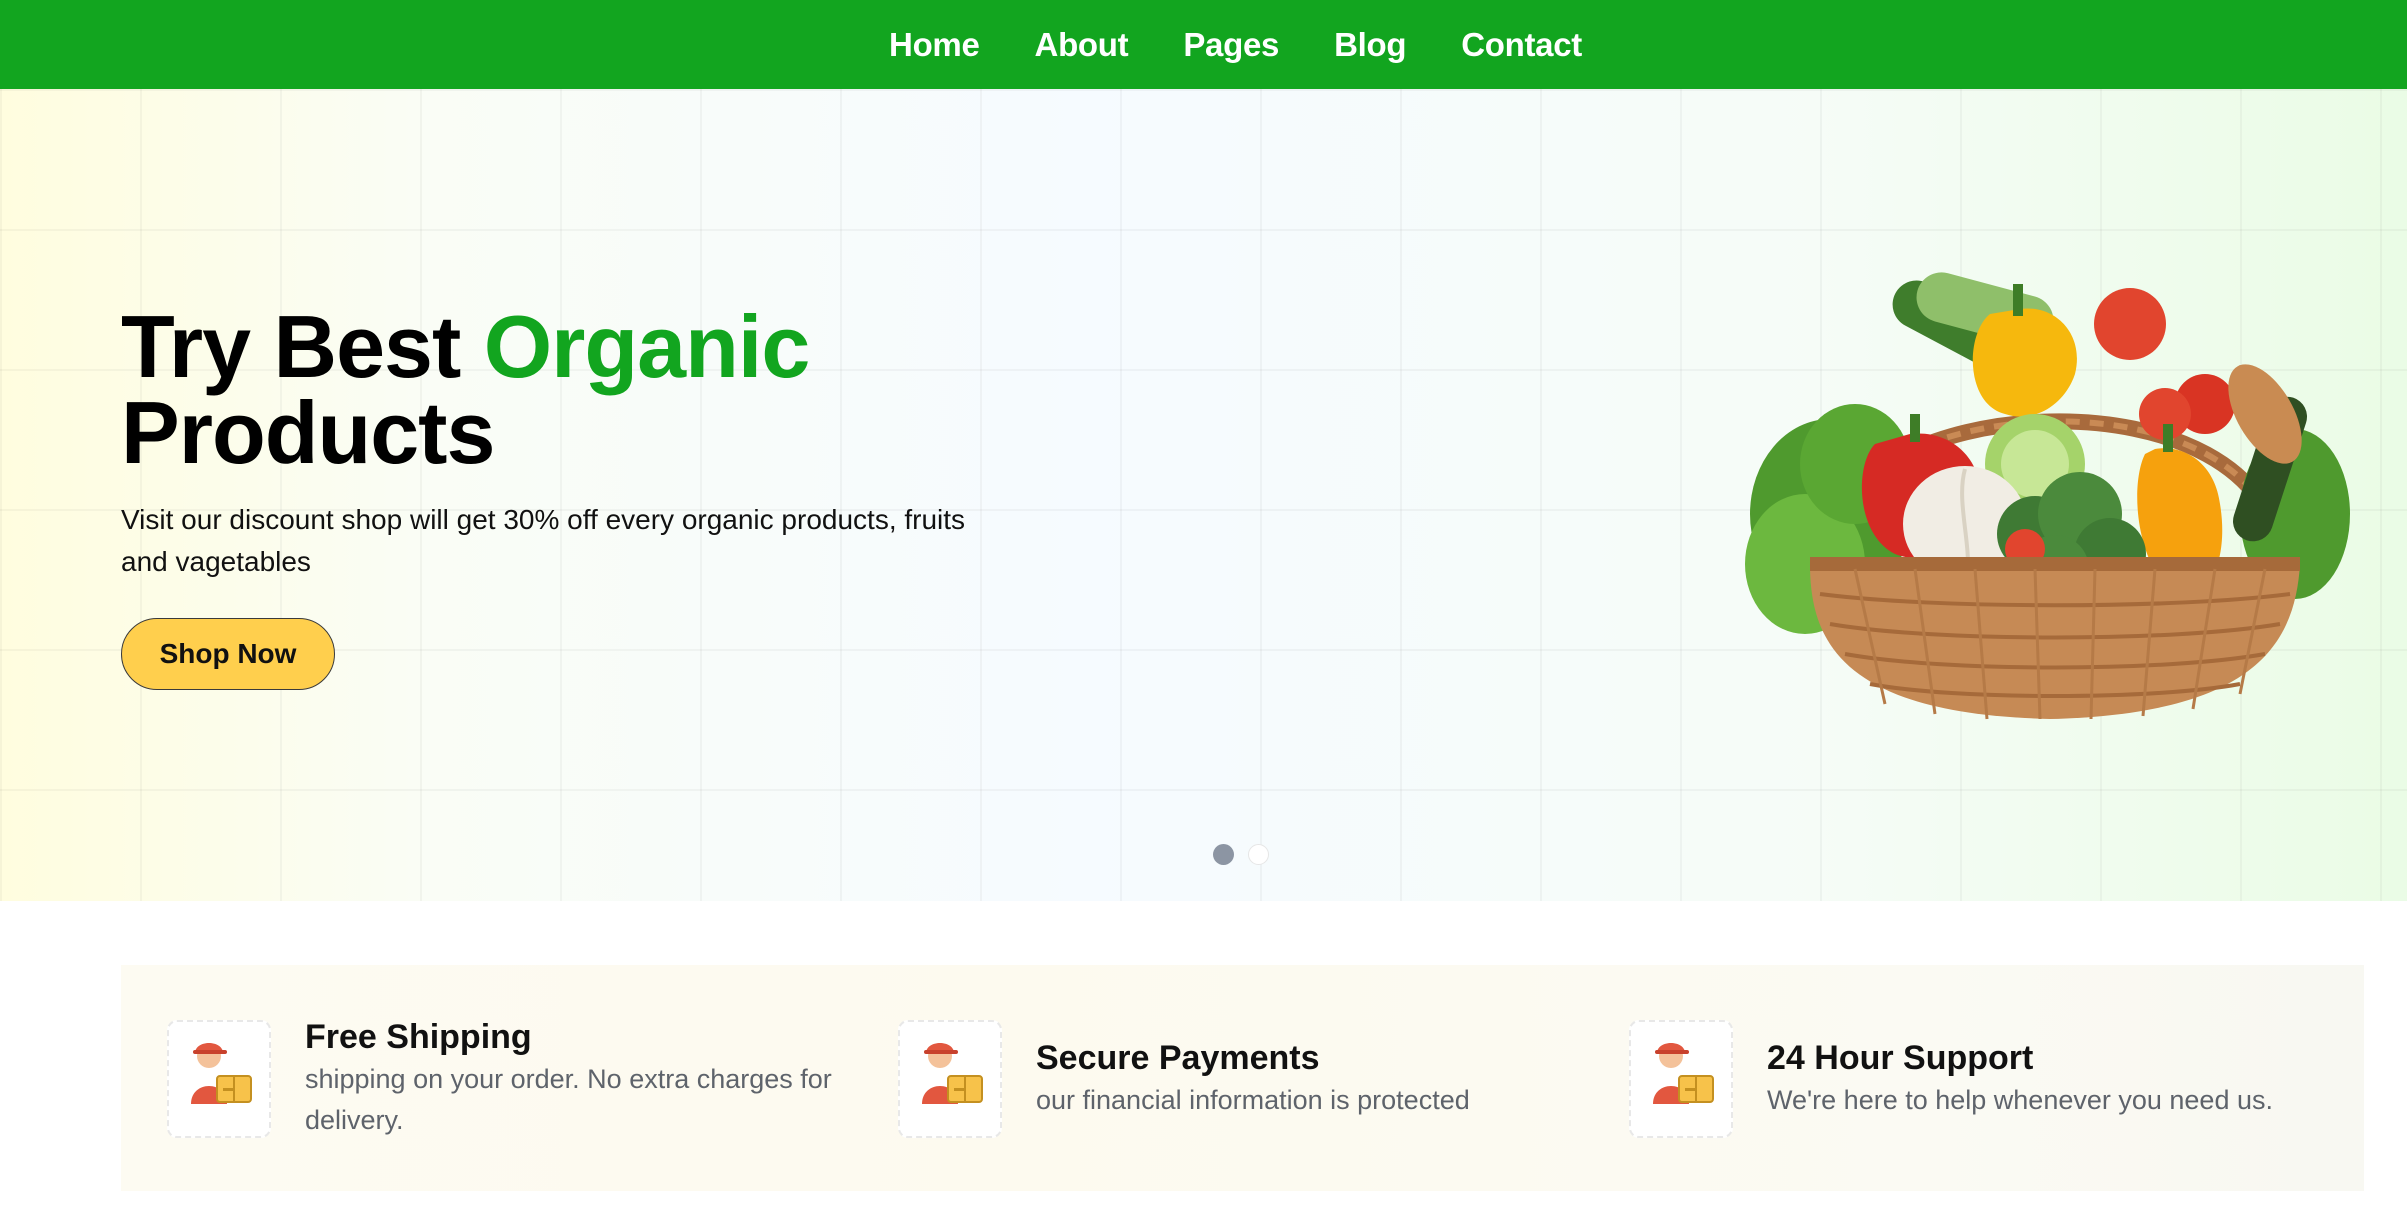  What do you see at coordinates (2020, 1100) in the screenshot?
I see `feature-description: We're here to help whenever you need us.` at bounding box center [2020, 1100].